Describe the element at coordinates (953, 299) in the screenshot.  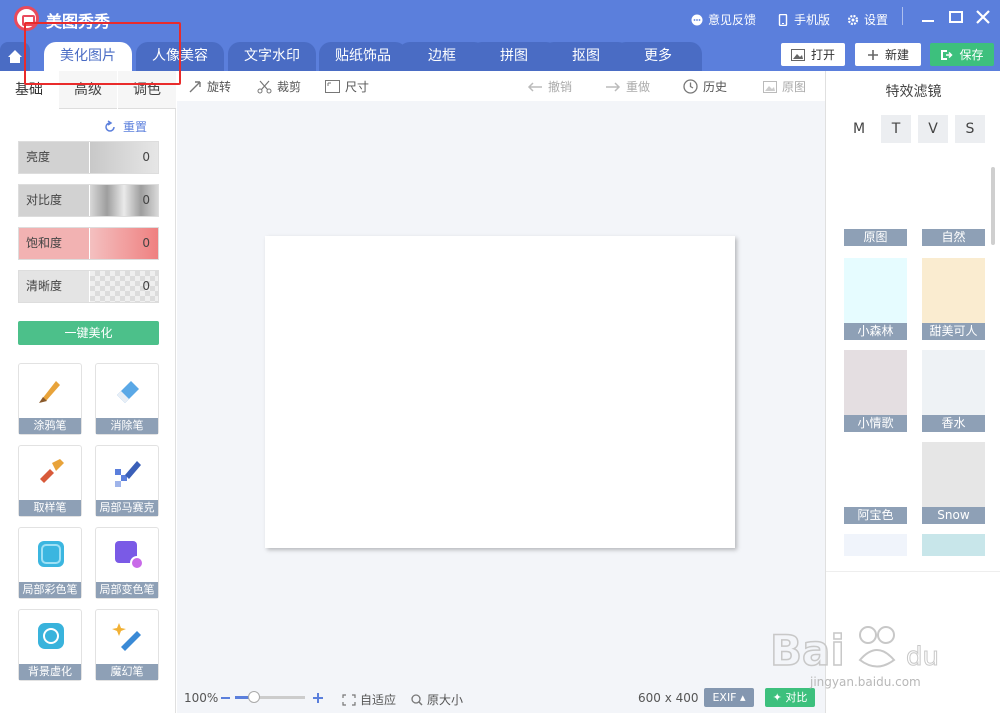
I see `filter-sweet: 甜美可人` at that location.